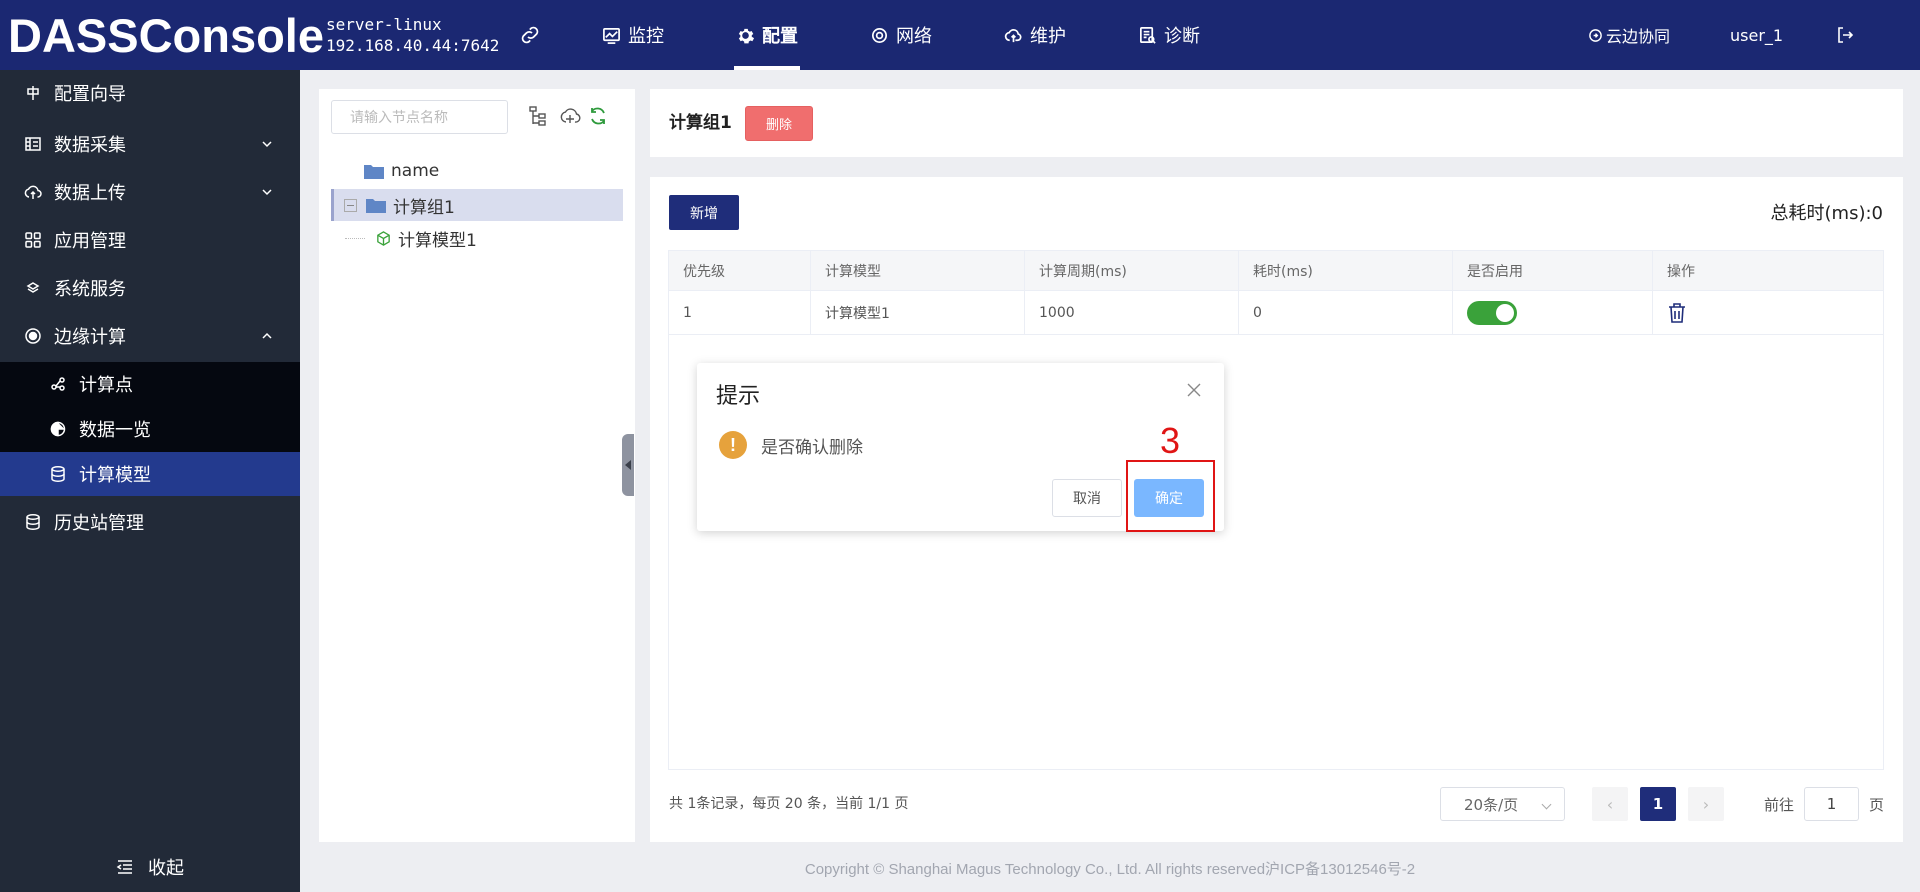 The image size is (1920, 892). What do you see at coordinates (1170, 440) in the screenshot?
I see `annotation-step-number: 3` at bounding box center [1170, 440].